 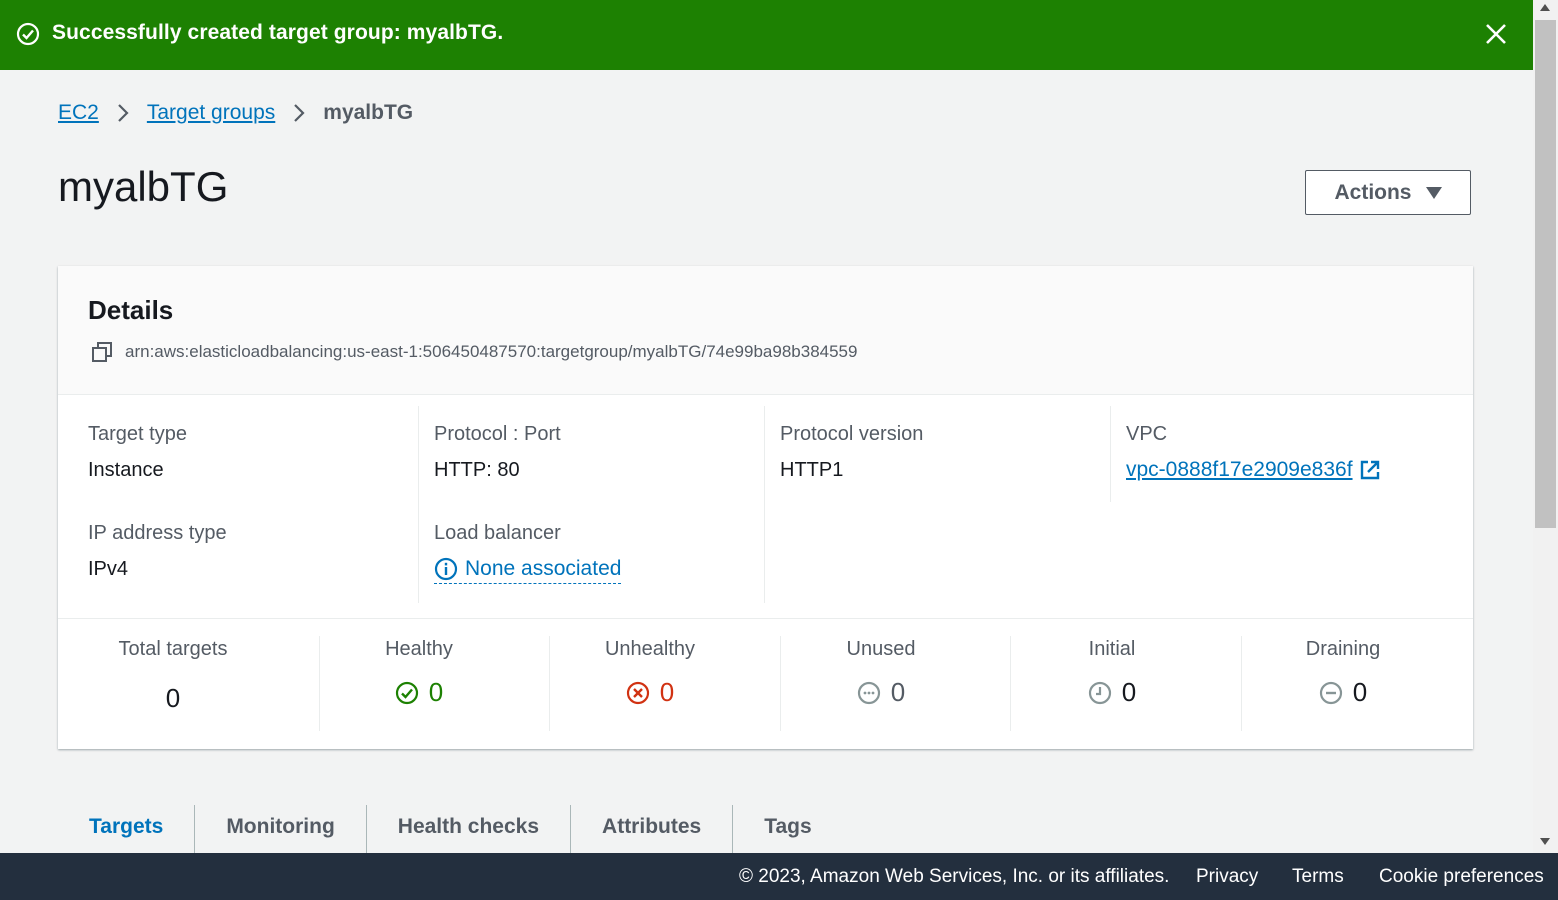 I want to click on clock-icon, so click(x=1099, y=692).